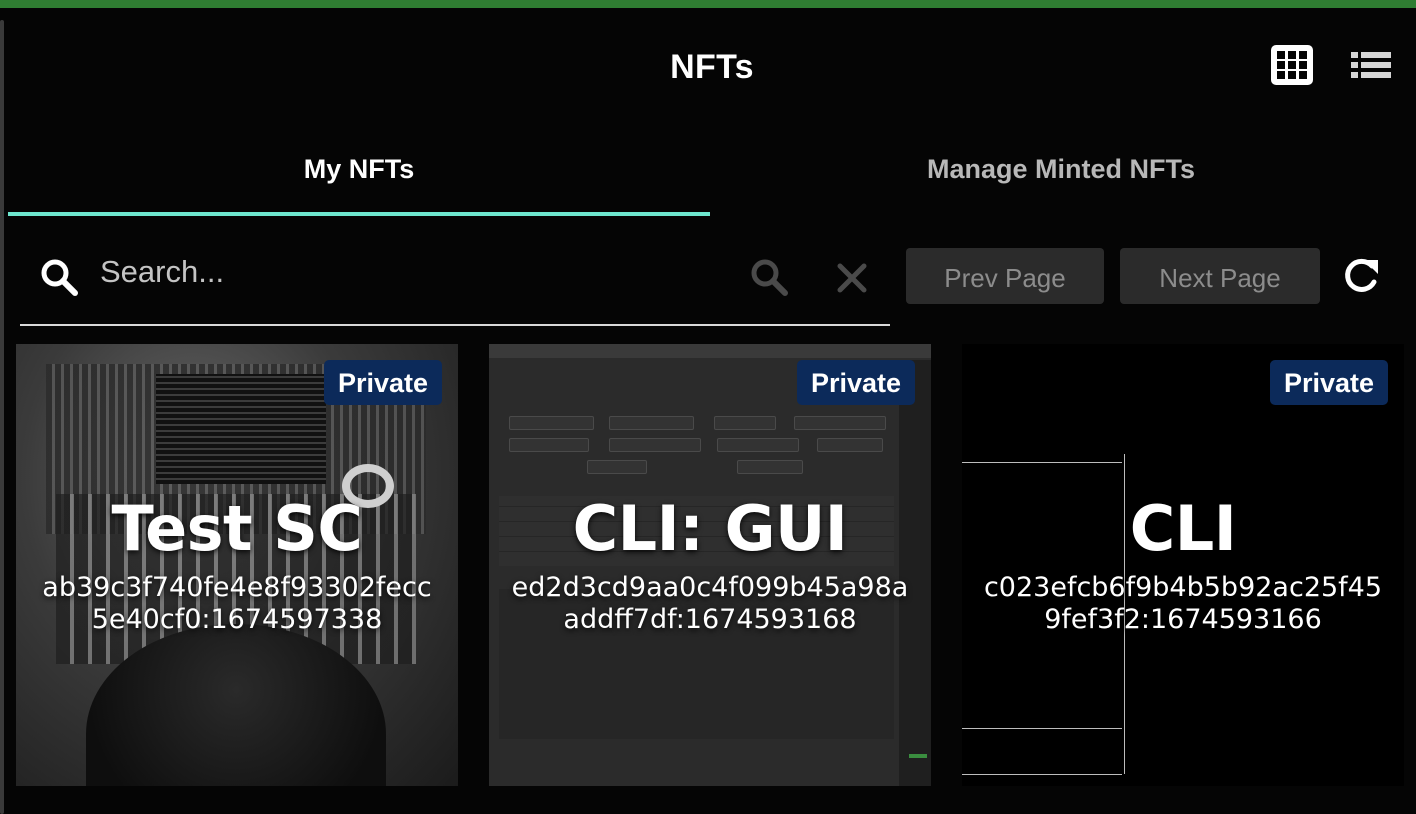 Image resolution: width=1416 pixels, height=814 pixels. Describe the element at coordinates (1005, 276) in the screenshot. I see `prev-page-button: Prev Page` at that location.